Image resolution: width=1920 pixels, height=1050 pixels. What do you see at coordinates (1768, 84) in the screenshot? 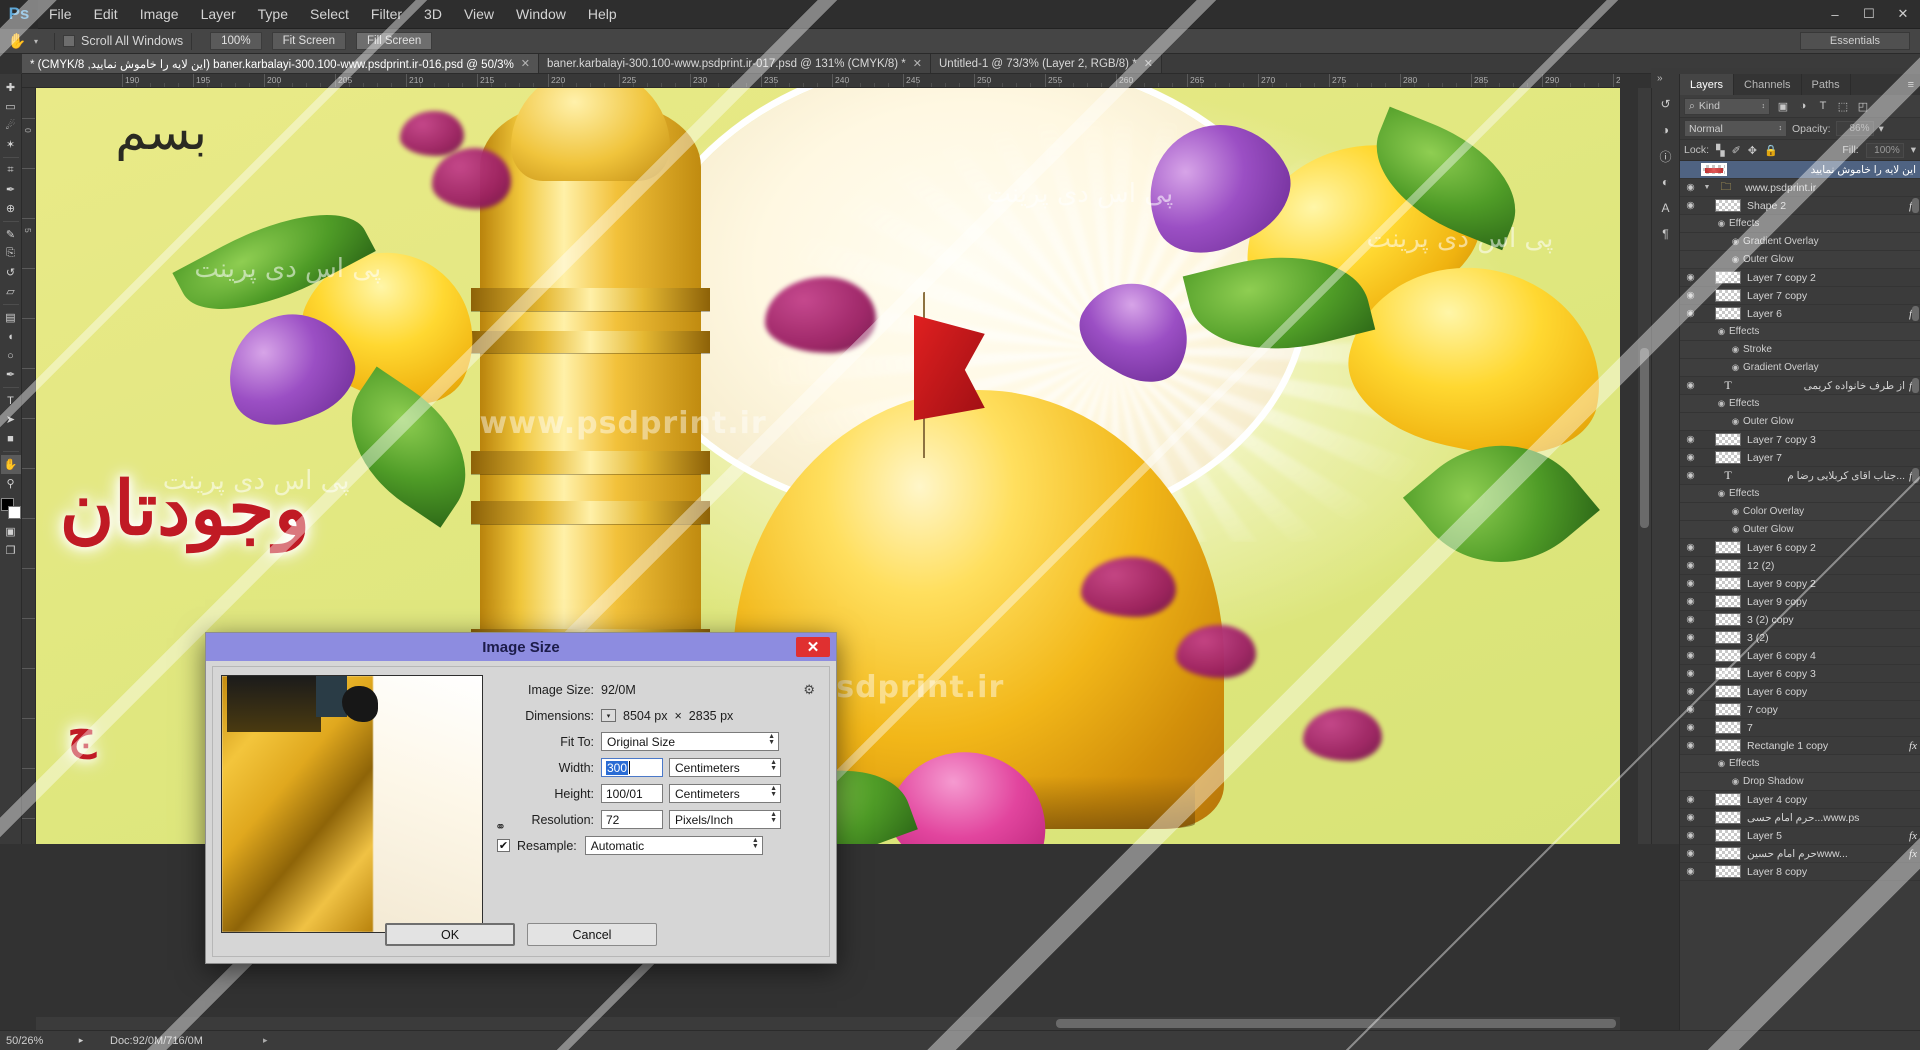
I see `panel-tab-channels: Channels` at bounding box center [1768, 84].